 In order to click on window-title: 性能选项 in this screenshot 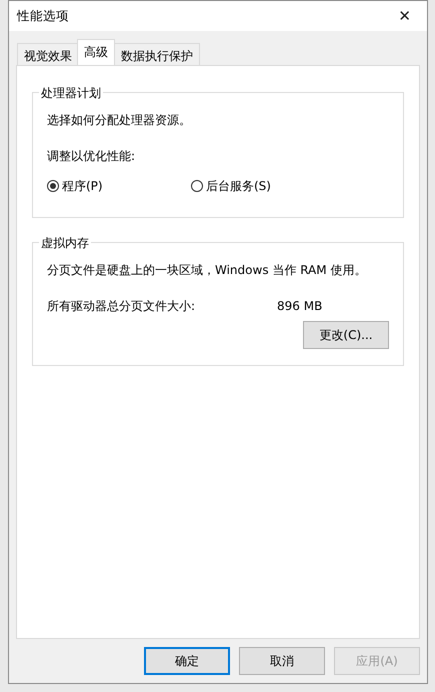, I will do `click(43, 15)`.